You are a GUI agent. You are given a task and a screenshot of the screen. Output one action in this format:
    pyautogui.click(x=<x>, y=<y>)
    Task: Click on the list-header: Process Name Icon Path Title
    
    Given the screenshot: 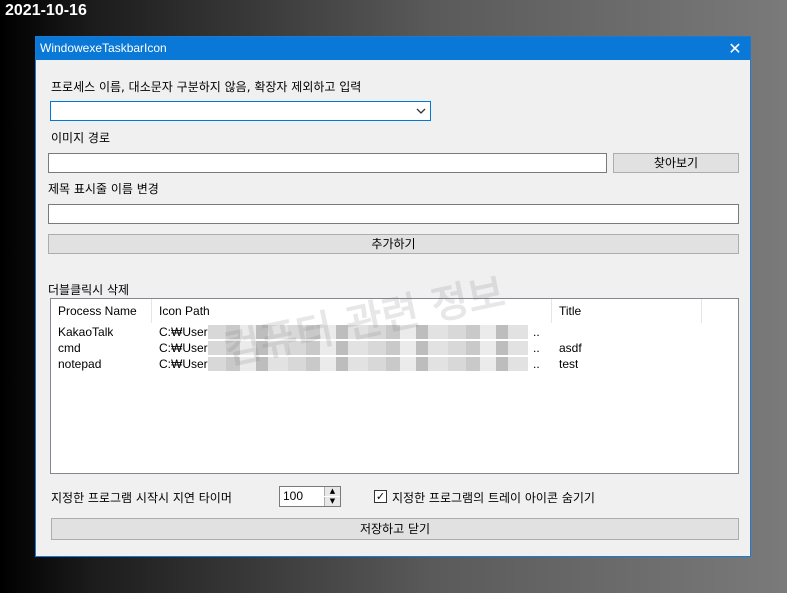 What is the action you would take?
    pyautogui.click(x=394, y=311)
    